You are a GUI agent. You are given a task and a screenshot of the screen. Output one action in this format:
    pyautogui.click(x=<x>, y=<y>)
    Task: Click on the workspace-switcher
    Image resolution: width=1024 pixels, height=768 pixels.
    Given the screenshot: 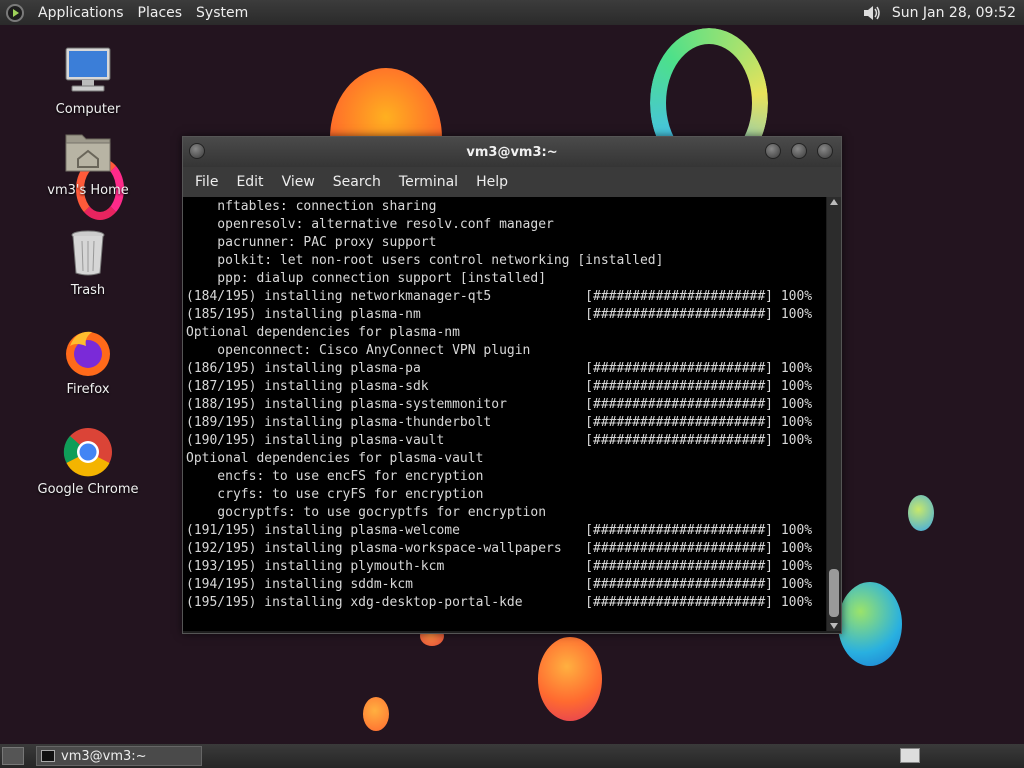 What is the action you would take?
    pyautogui.click(x=910, y=755)
    